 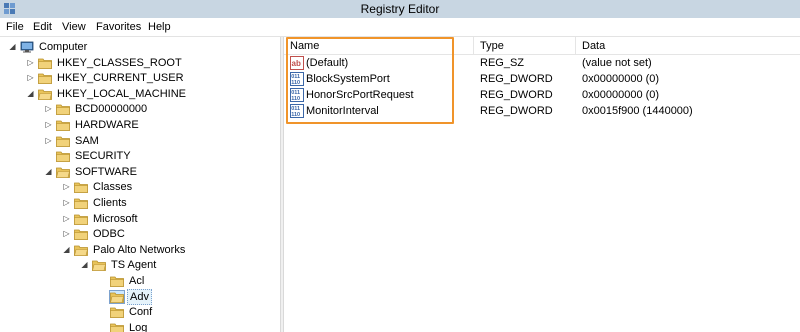 What do you see at coordinates (140, 219) in the screenshot?
I see `tree-item-microsoft: ▷ Microsoft` at bounding box center [140, 219].